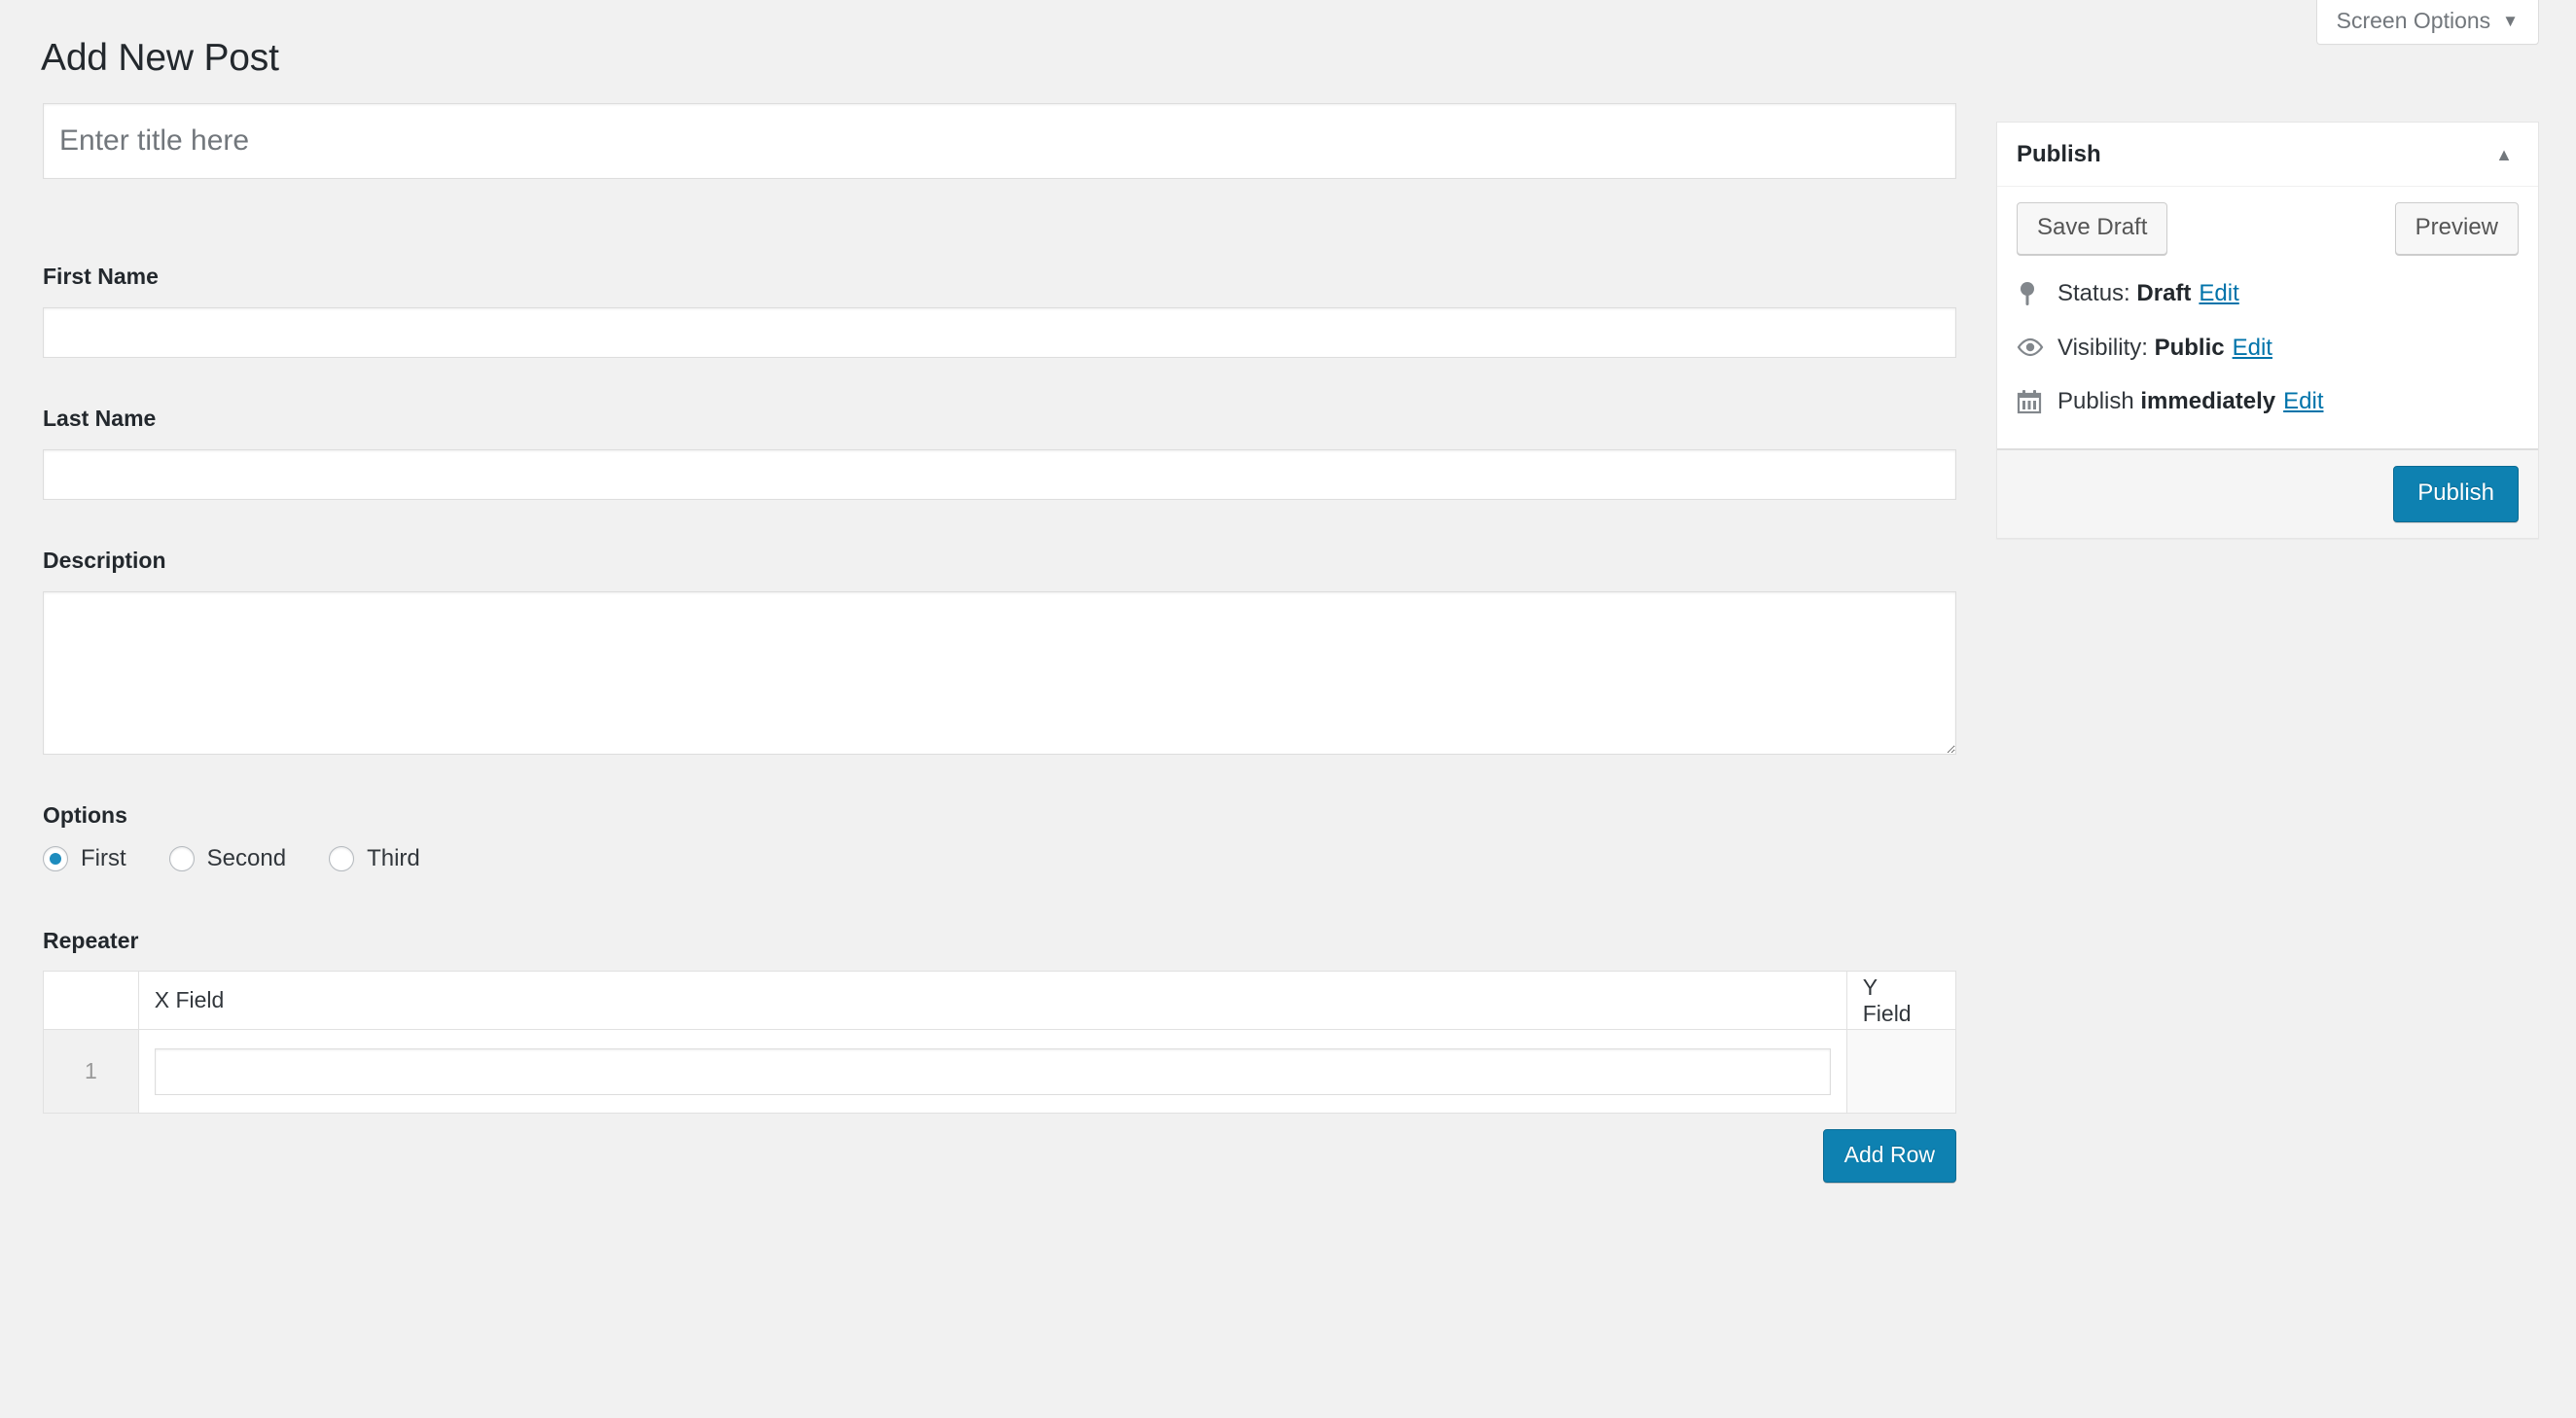 The image size is (2576, 1418). I want to click on visibility-prefix: Visibility:, so click(2102, 347).